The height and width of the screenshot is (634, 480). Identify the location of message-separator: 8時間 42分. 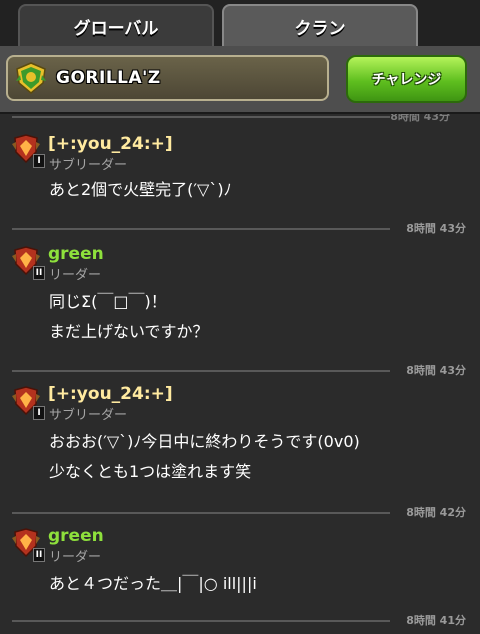
(240, 512).